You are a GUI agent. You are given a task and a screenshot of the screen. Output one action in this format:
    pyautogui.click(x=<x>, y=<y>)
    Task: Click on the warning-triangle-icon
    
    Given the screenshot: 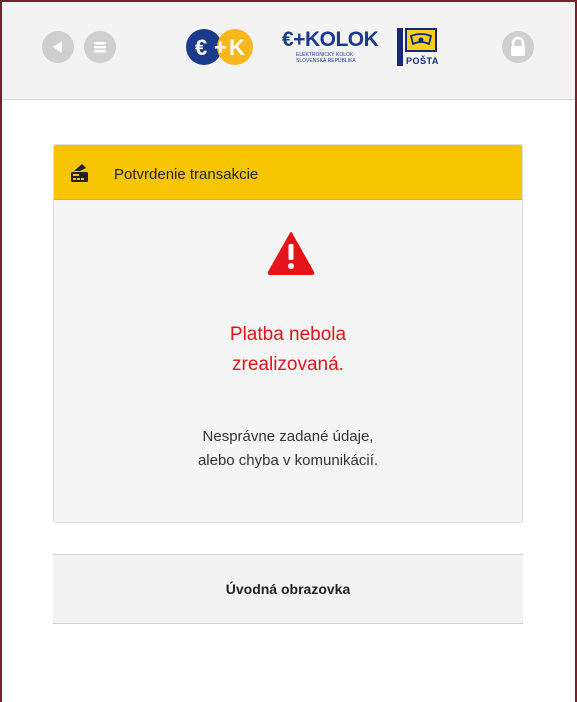 What is the action you would take?
    pyautogui.click(x=291, y=253)
    